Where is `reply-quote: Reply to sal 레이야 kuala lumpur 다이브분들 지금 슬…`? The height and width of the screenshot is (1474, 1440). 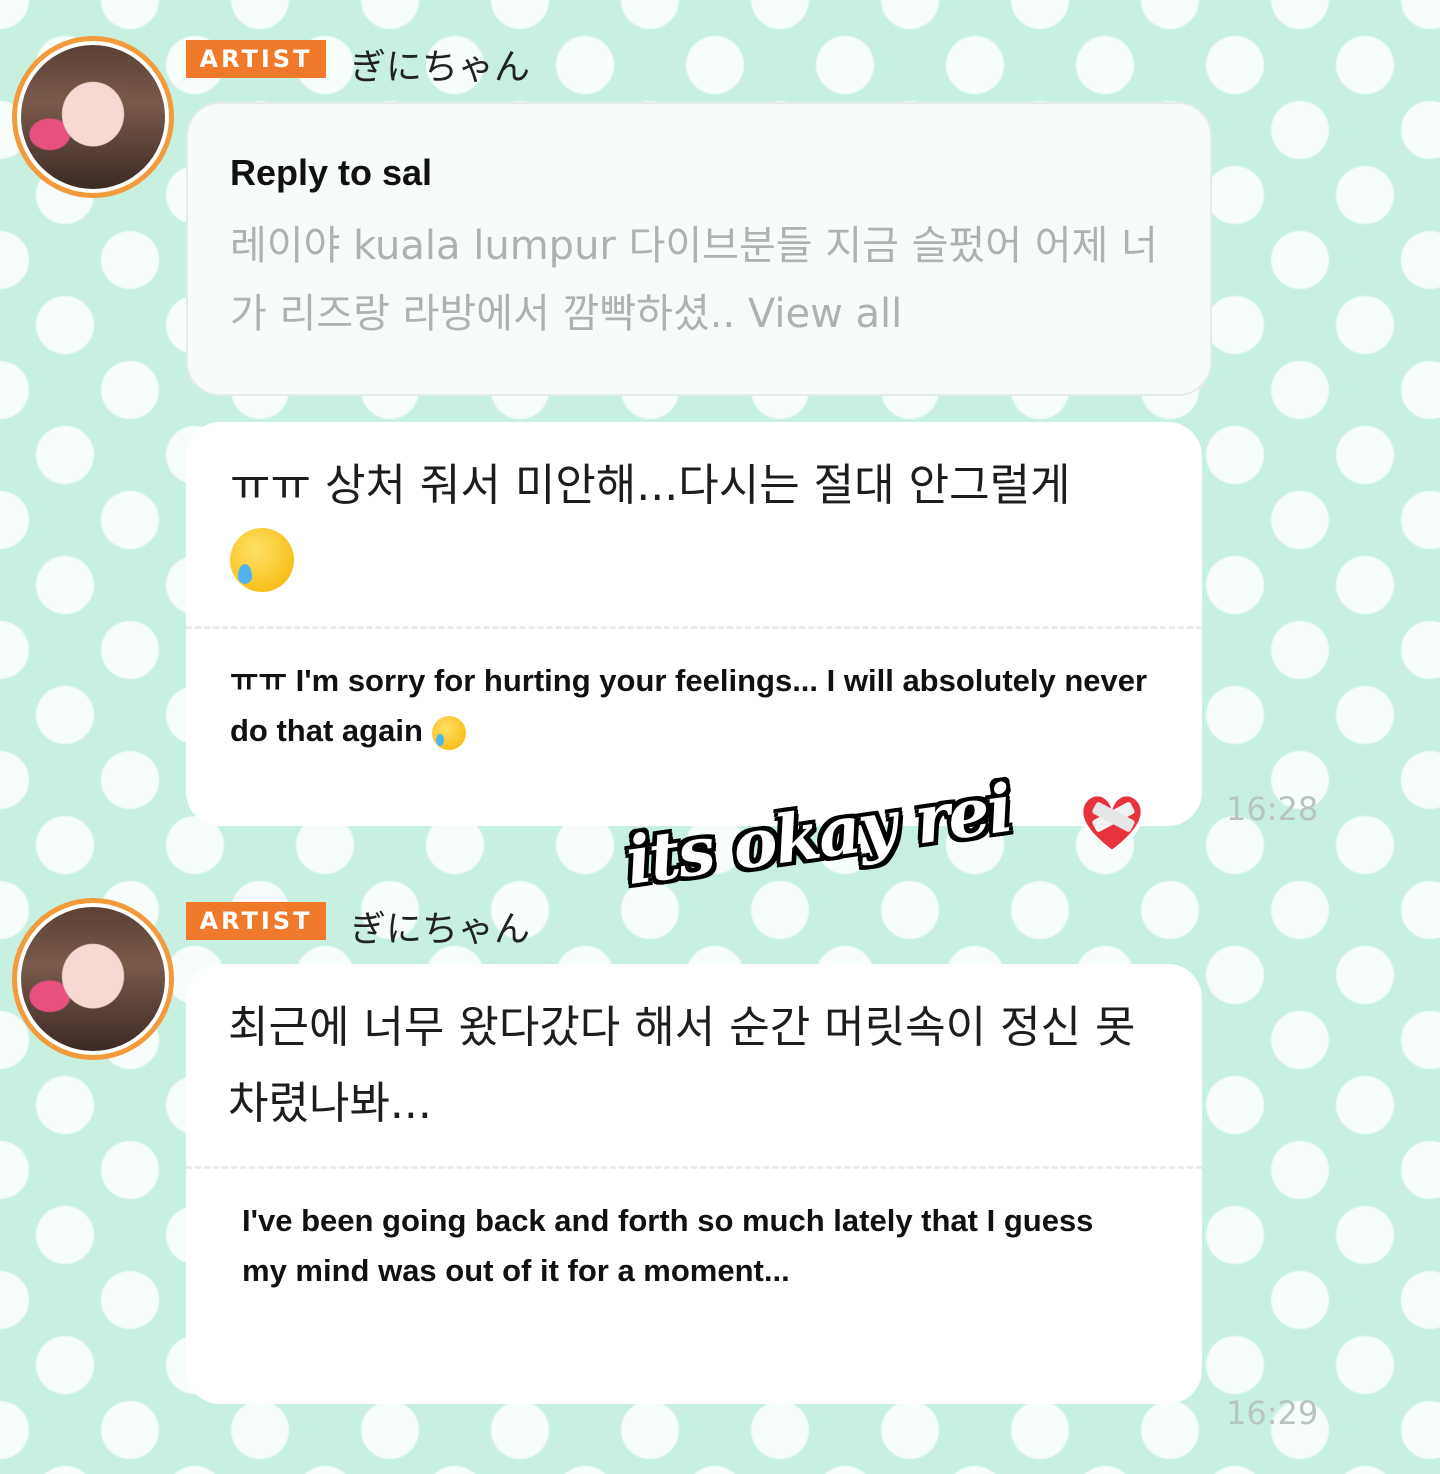 reply-quote: Reply to sal 레이야 kuala lumpur 다이브분들 지금 슬… is located at coordinates (699, 249).